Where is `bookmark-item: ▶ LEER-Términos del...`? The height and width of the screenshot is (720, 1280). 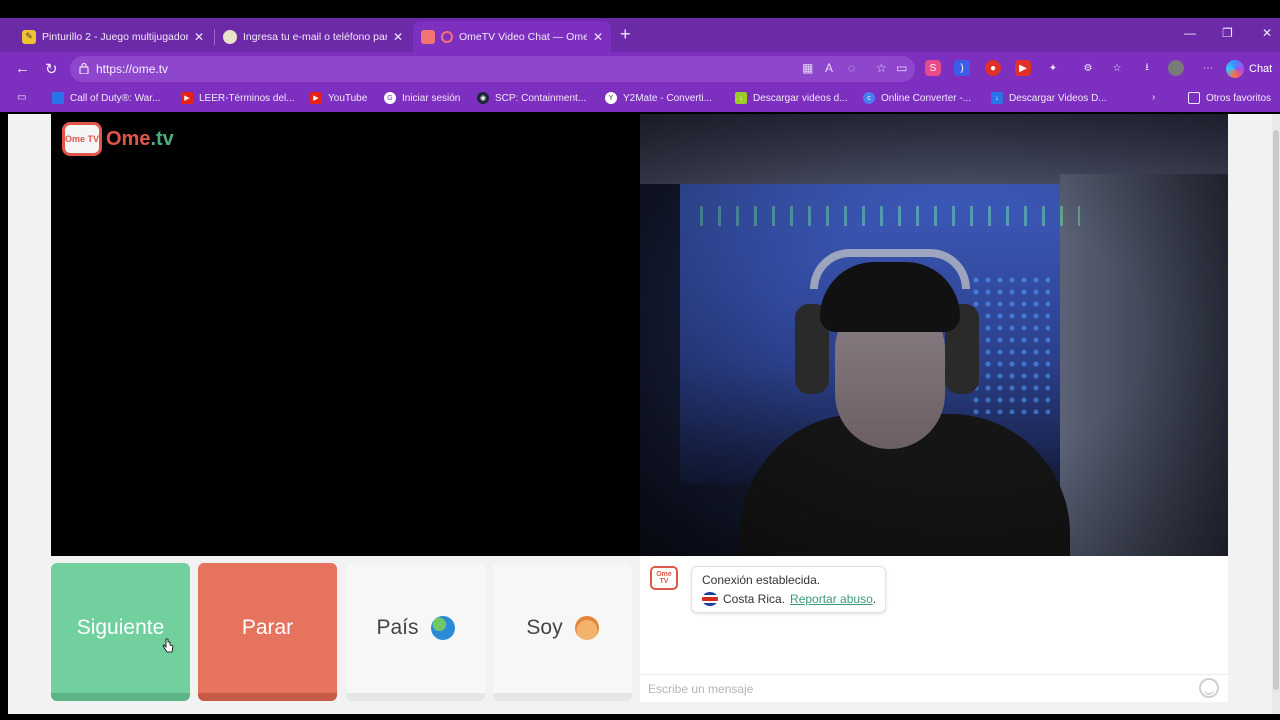 bookmark-item: ▶ LEER-Términos del... is located at coordinates (238, 98).